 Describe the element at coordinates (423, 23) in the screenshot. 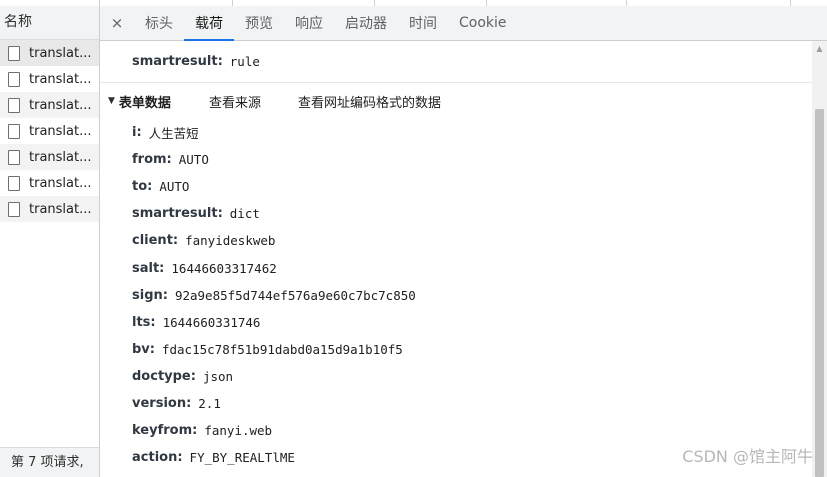

I see `tab-timing: 时间` at that location.